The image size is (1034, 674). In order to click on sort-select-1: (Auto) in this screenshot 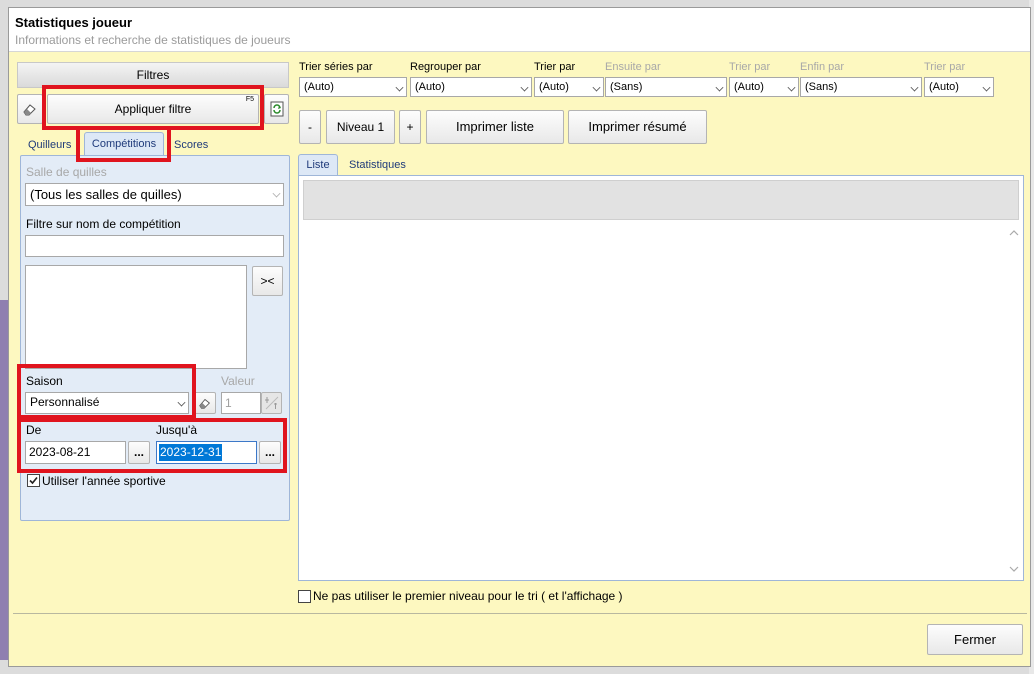, I will do `click(353, 87)`.